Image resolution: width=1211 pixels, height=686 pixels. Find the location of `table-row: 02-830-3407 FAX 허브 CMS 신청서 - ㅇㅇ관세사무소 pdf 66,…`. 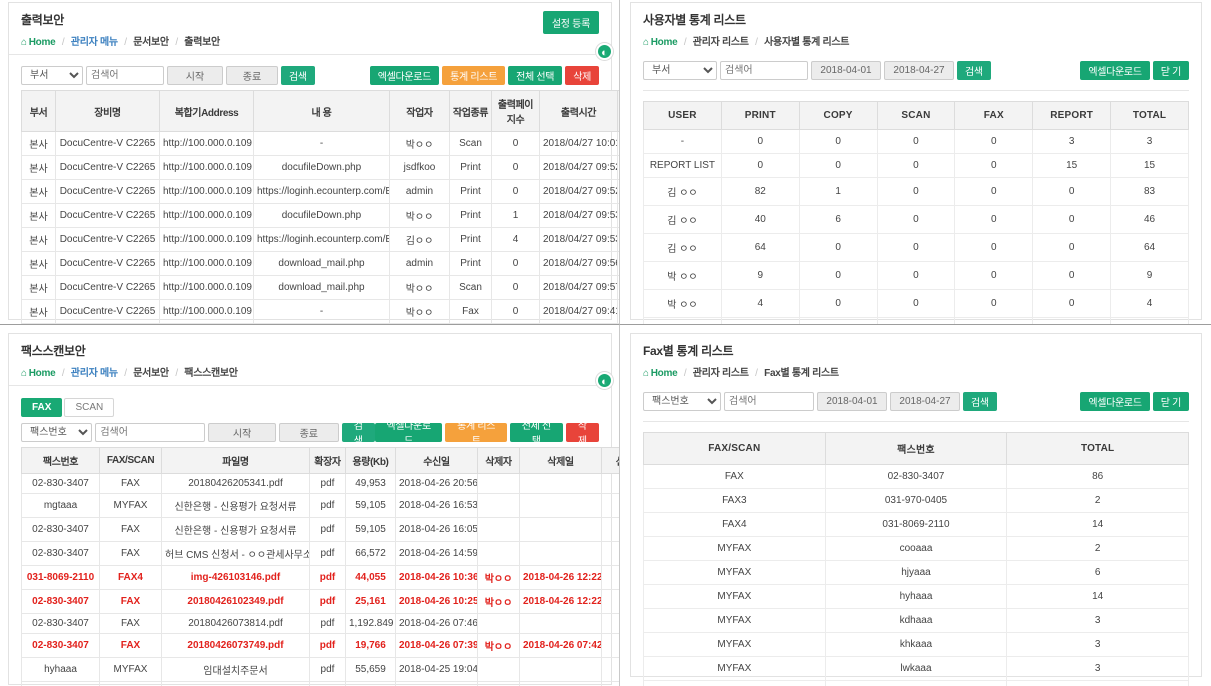

table-row: 02-830-3407 FAX 허브 CMS 신청서 - ㅇㅇ관세사무소 pdf 66,… is located at coordinates (320, 553).